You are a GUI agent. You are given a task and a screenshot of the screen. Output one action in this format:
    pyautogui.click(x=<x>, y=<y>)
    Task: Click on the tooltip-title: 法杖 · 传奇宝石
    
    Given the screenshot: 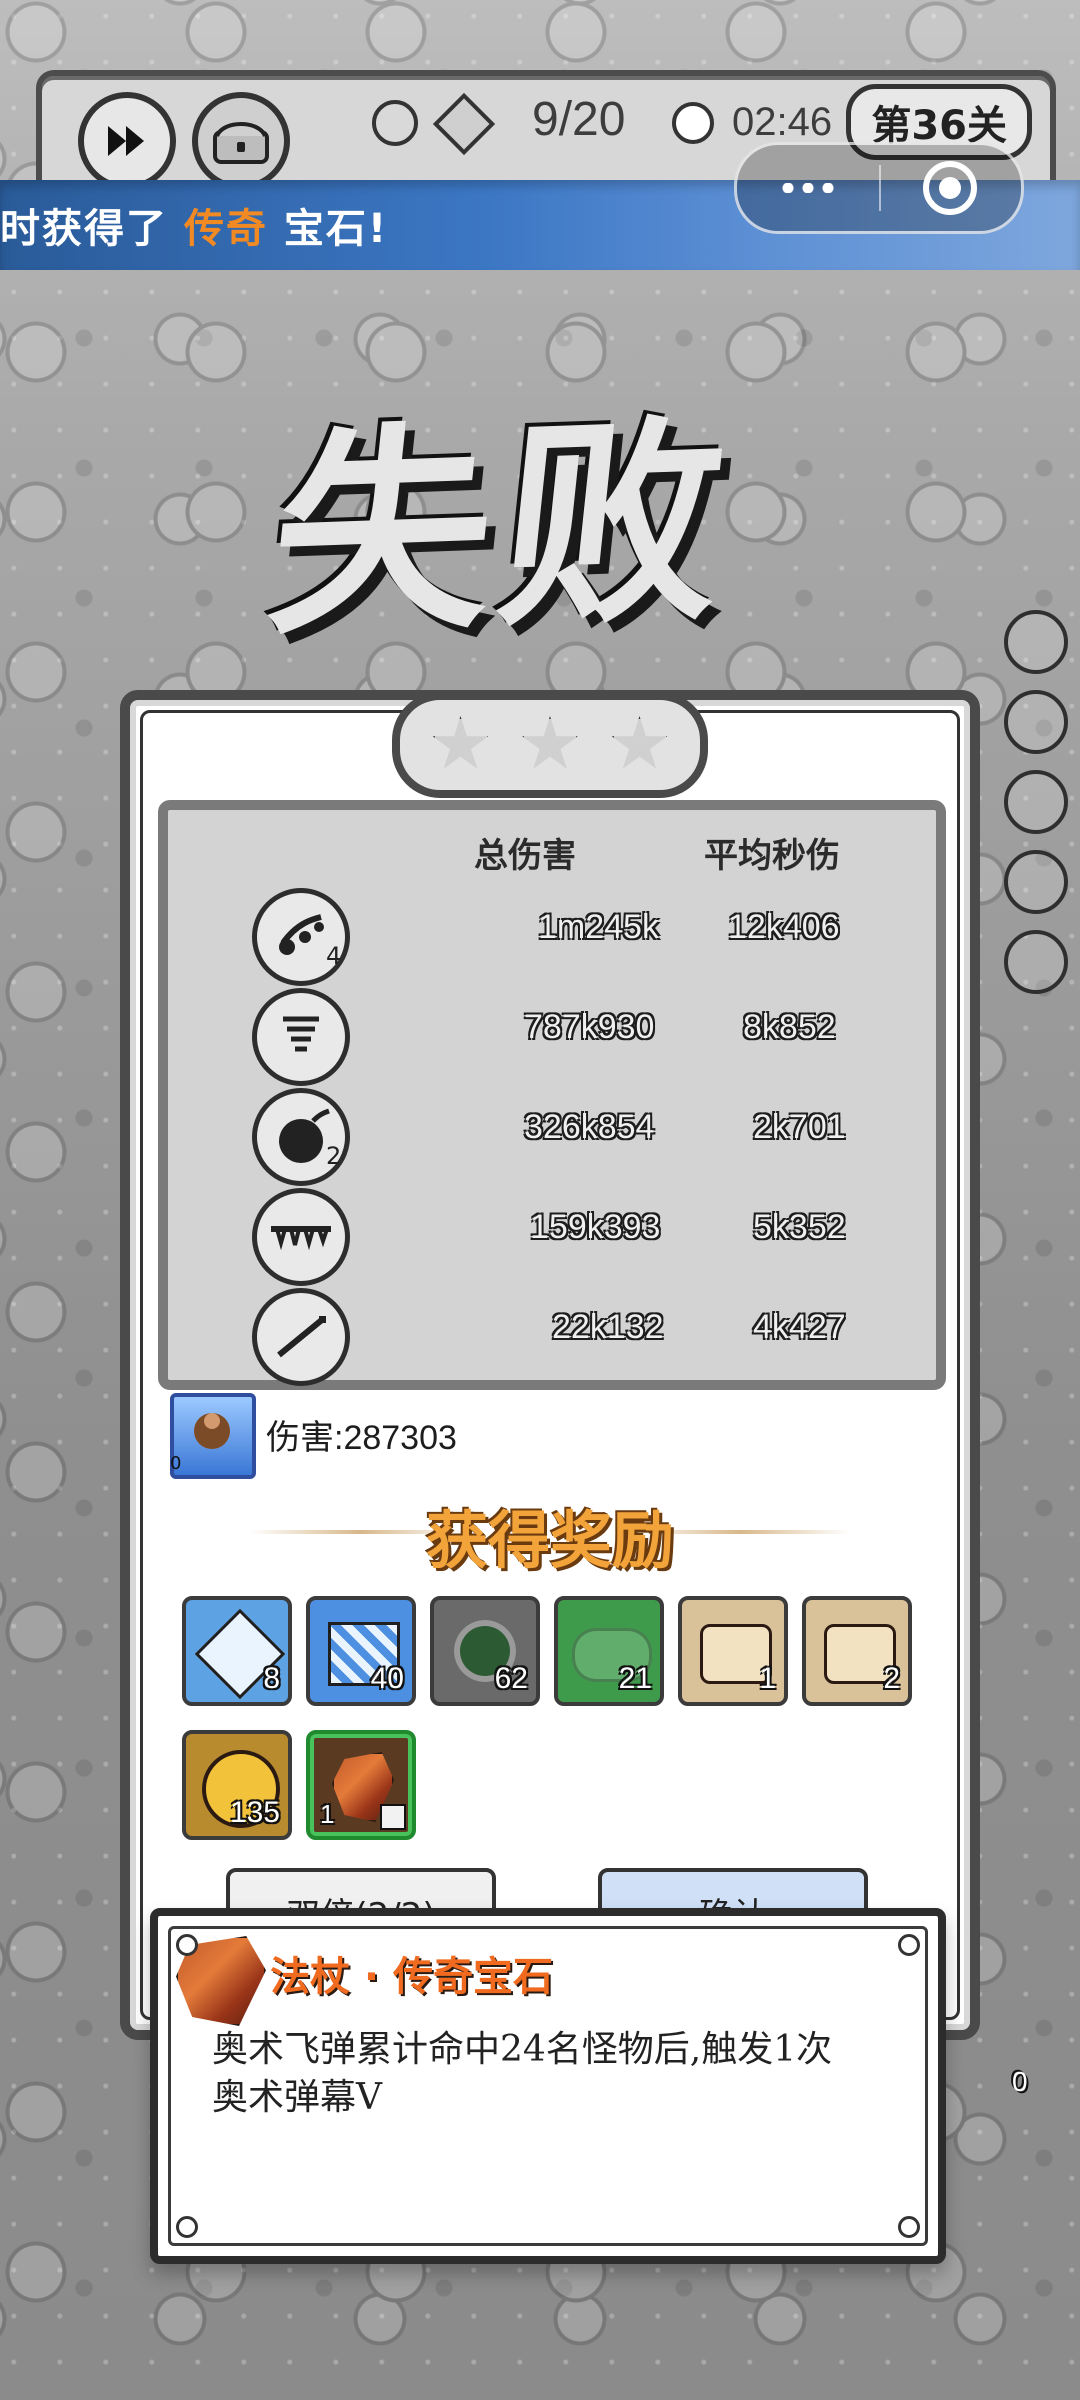 What is the action you would take?
    pyautogui.click(x=412, y=1977)
    